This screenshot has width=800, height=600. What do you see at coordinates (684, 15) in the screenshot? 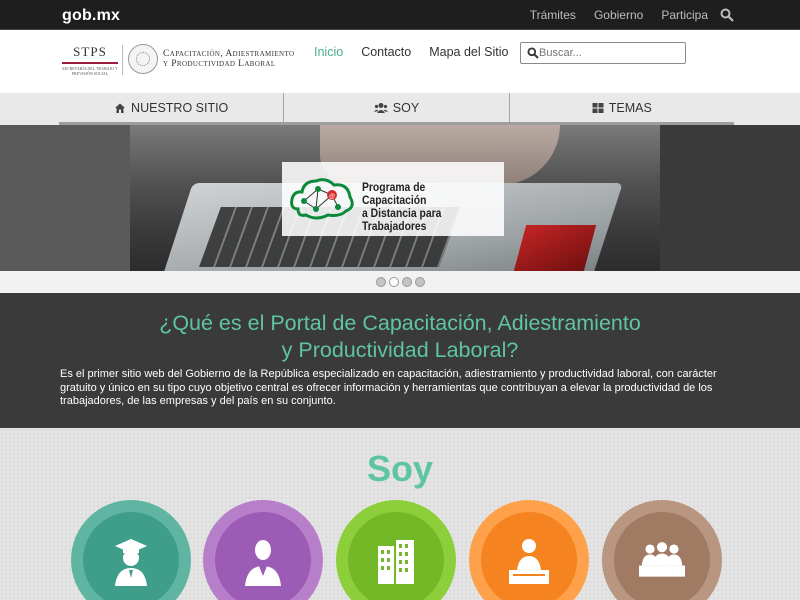
I see `top-link-participa: Participa` at bounding box center [684, 15].